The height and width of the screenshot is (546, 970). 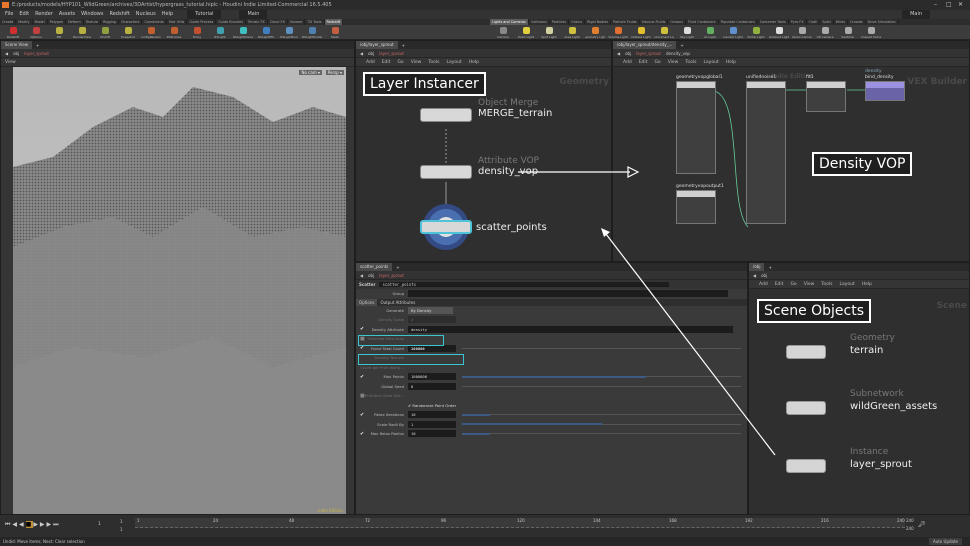 I want to click on shelf-tab: Oceans, so click(x=677, y=22).